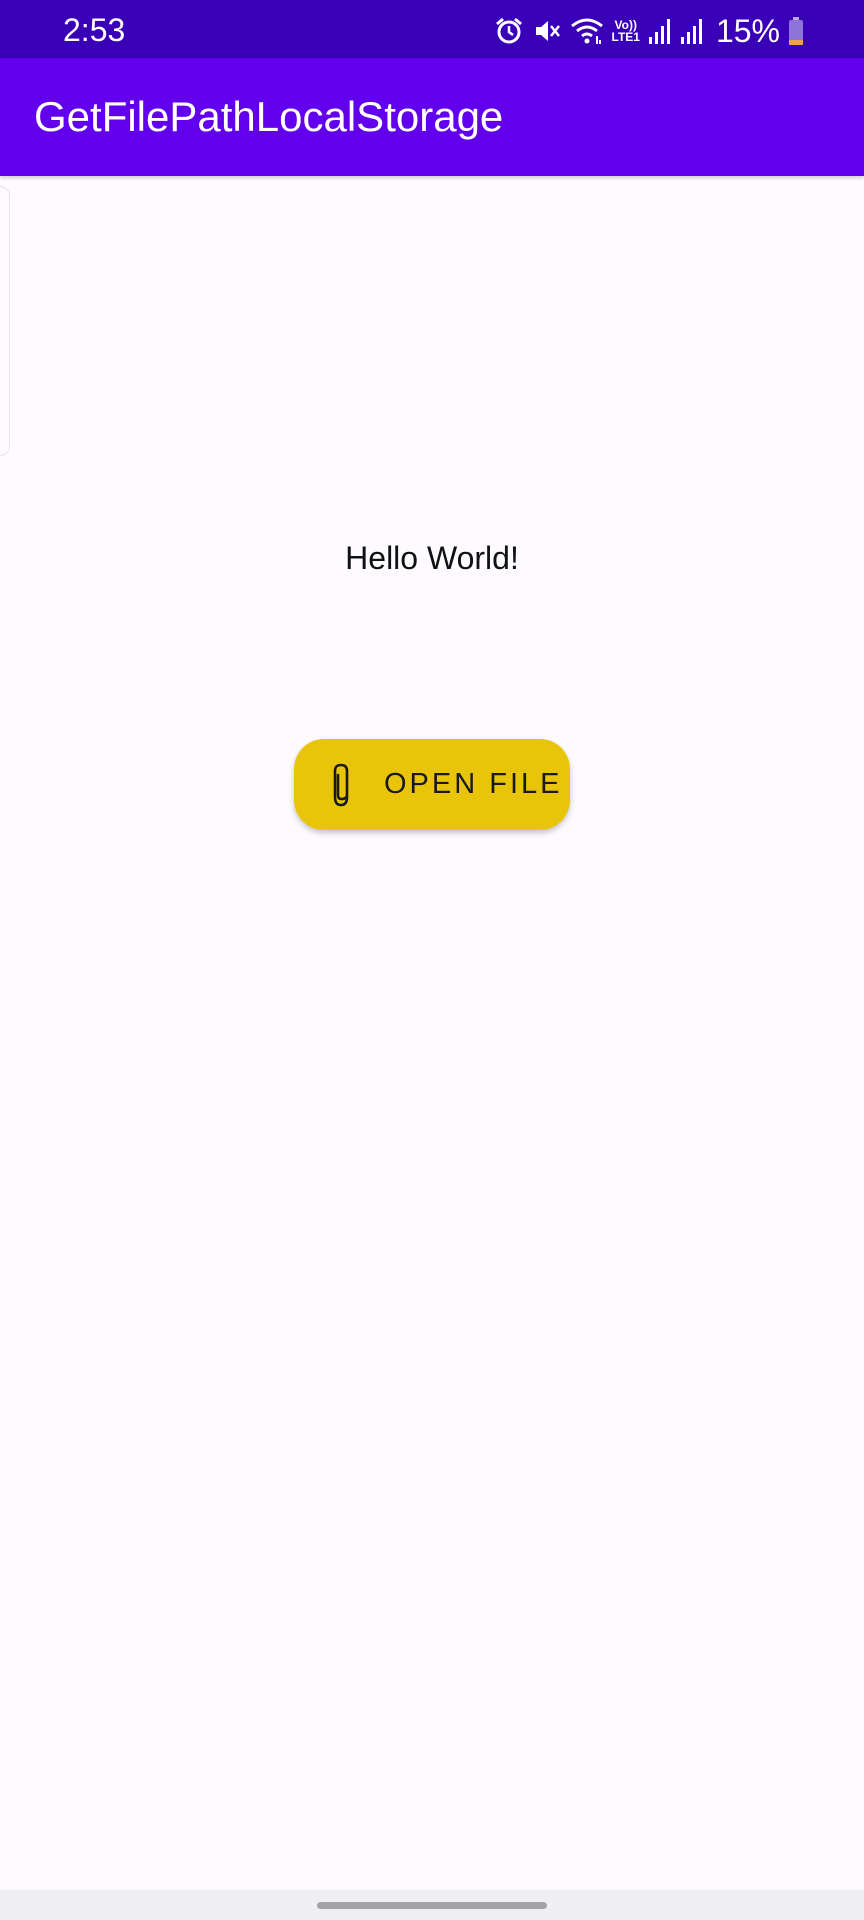 This screenshot has height=1920, width=864. I want to click on home-gesture-handle, so click(432, 1905).